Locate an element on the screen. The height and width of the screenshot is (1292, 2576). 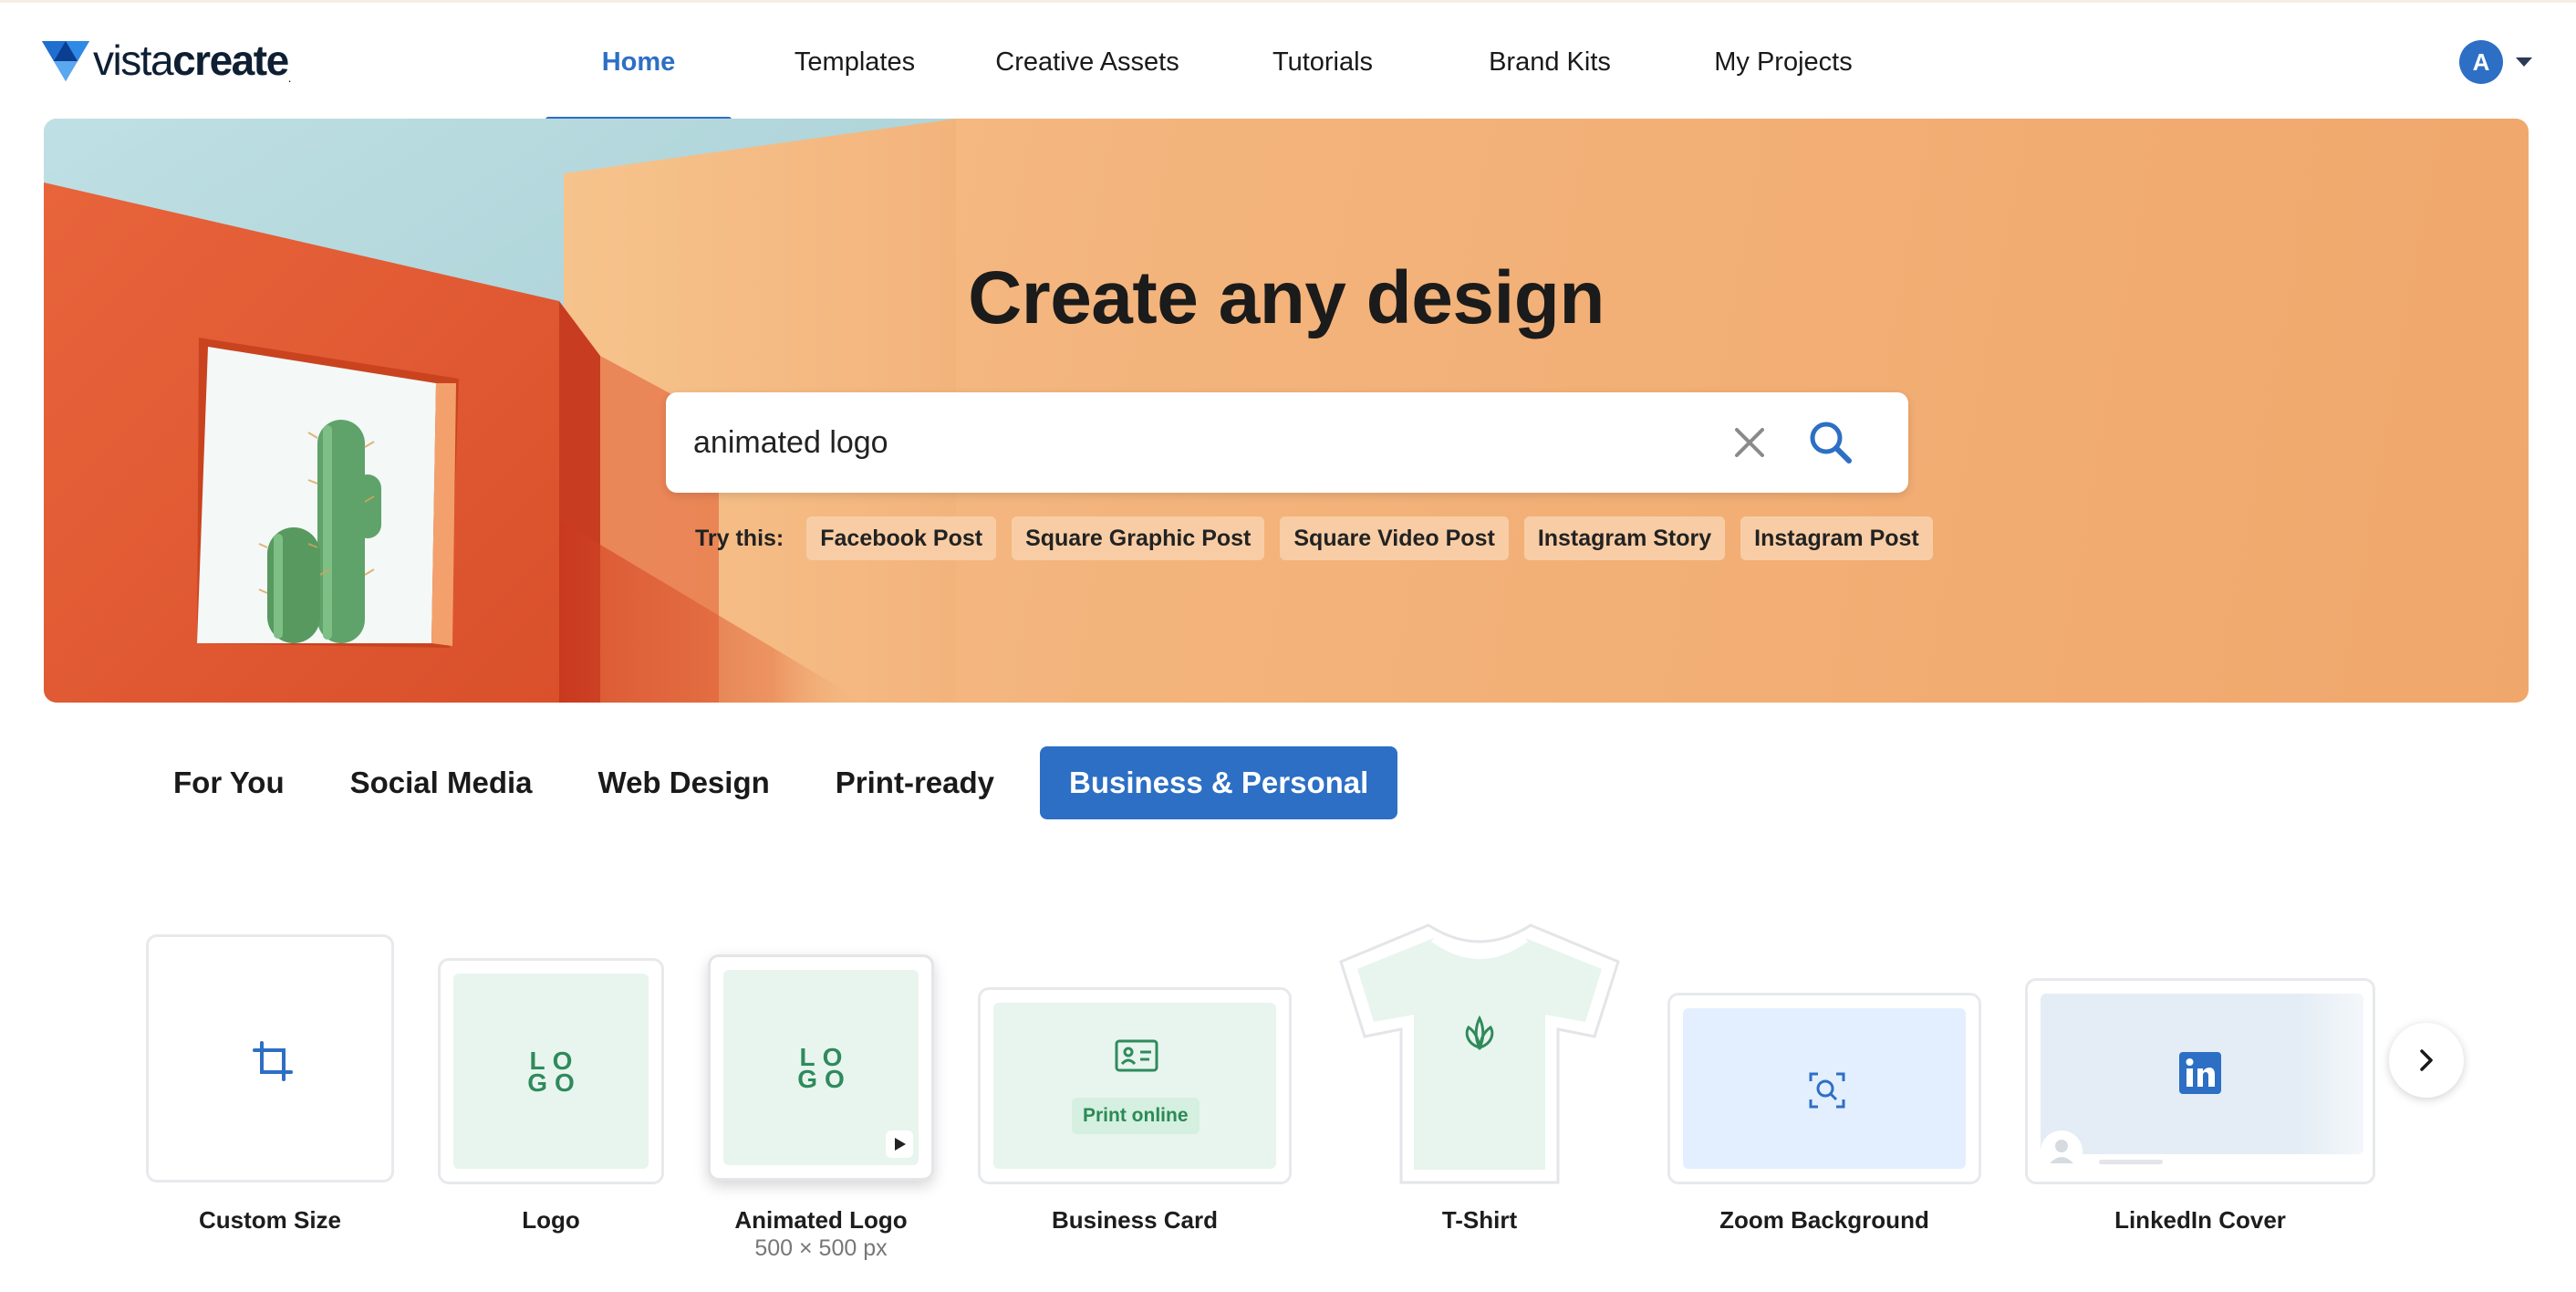
thumbnail-bg is located at coordinates (1134, 1086).